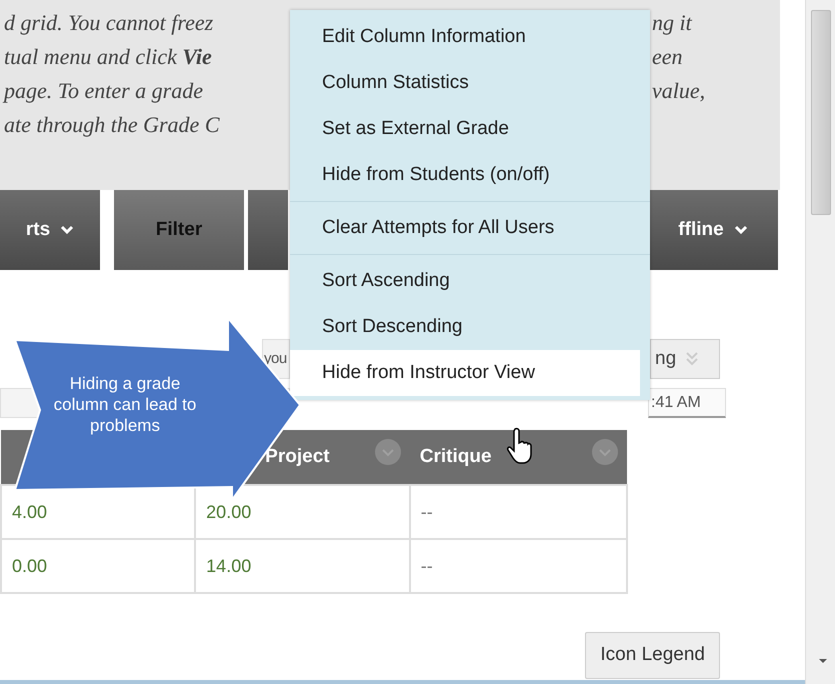 The width and height of the screenshot is (835, 684). I want to click on instruction-text: d grid. You cannot freez, so click(109, 23).